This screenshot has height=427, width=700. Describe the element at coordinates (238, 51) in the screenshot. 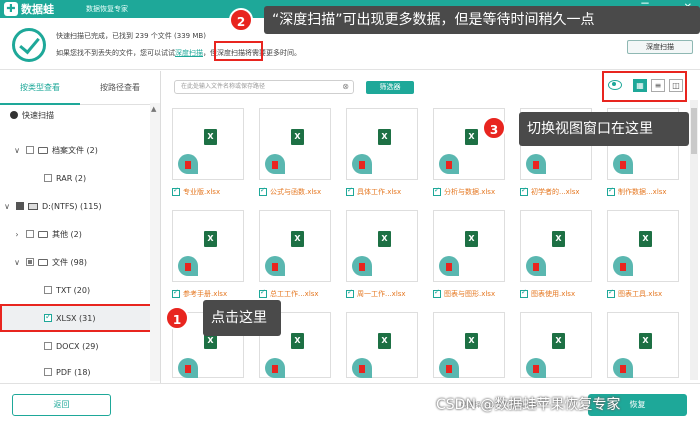

I see `deep-scan-highlight` at that location.